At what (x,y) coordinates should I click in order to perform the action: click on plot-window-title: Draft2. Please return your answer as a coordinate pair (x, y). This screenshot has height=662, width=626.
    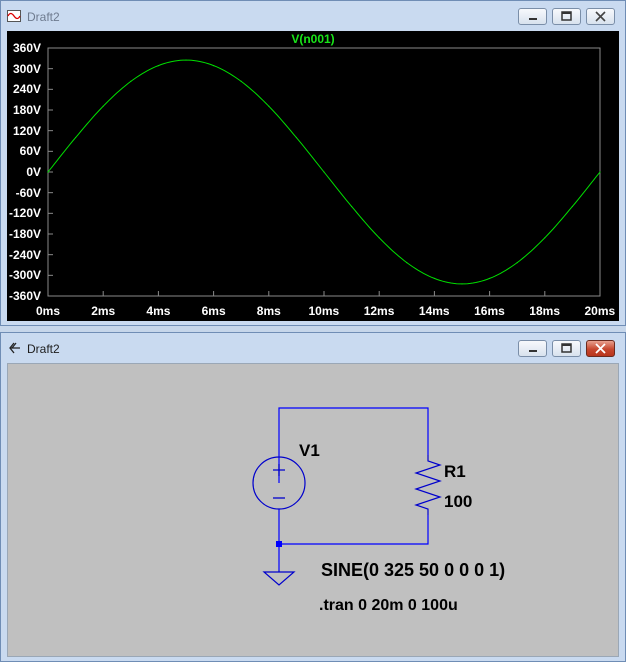
    Looking at the image, I should click on (43, 17).